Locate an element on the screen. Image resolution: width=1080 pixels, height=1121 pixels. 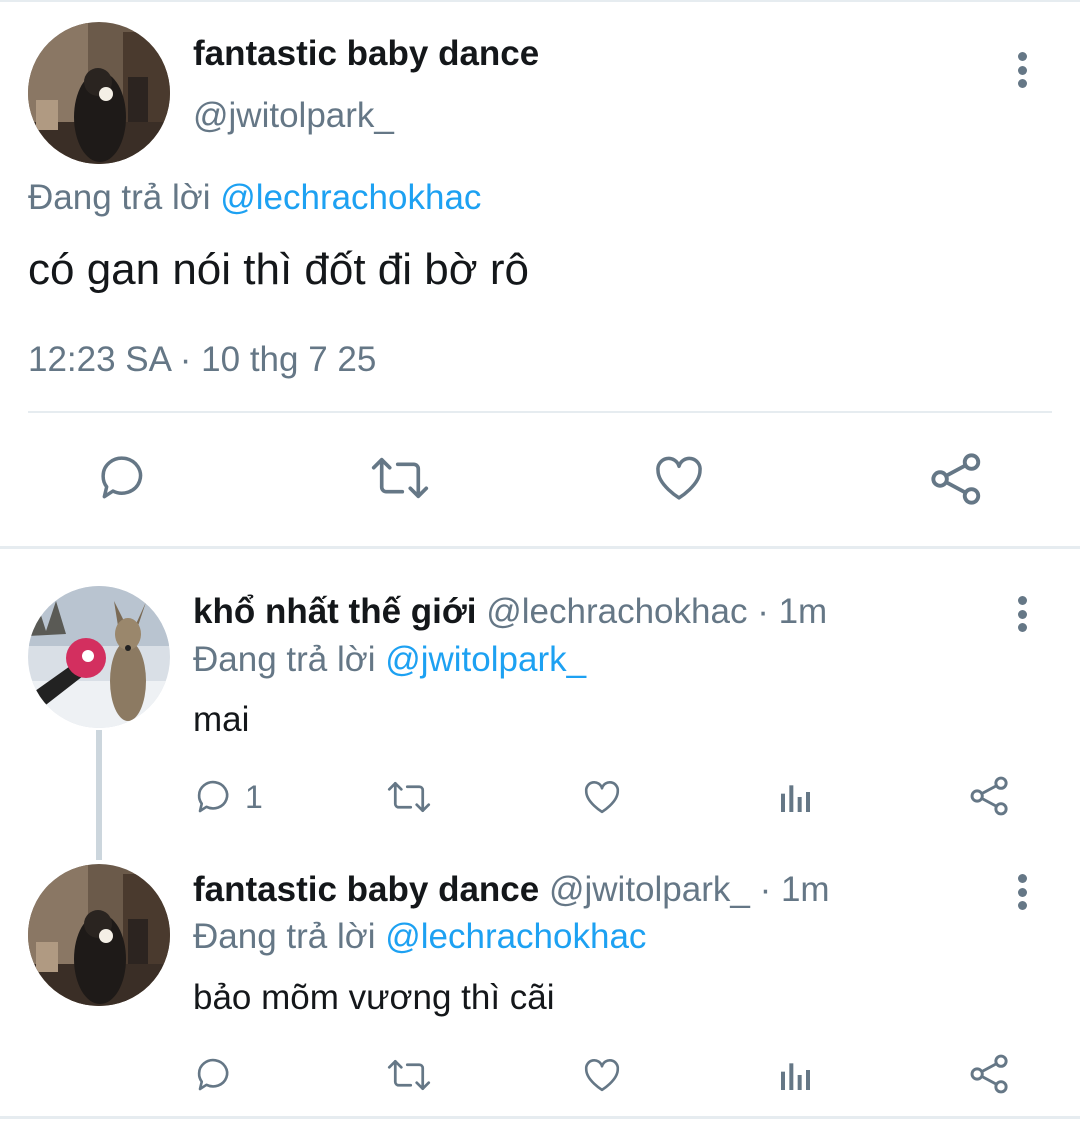
reply-header: khổ nhất thế giới @lechrachokhac · 1m is located at coordinates (510, 612).